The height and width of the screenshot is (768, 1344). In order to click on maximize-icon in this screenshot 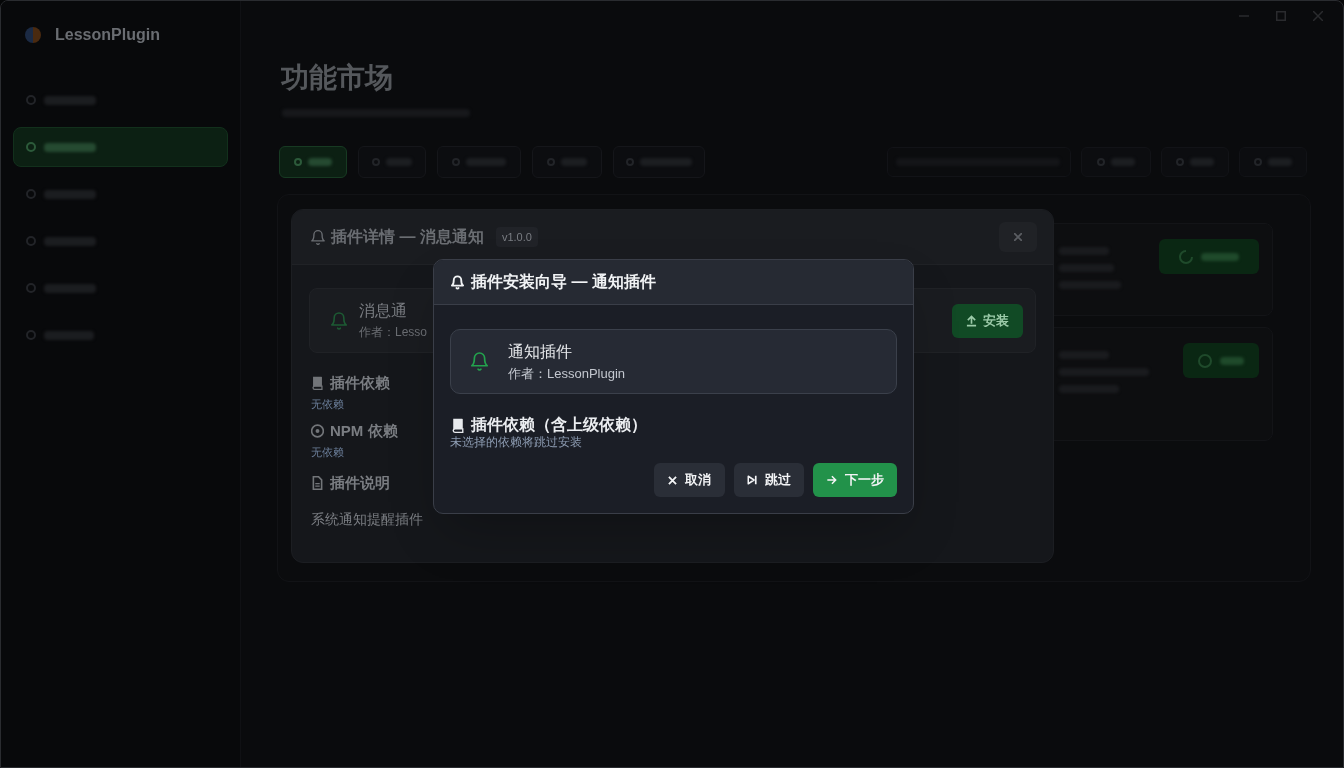, I will do `click(1281, 16)`.